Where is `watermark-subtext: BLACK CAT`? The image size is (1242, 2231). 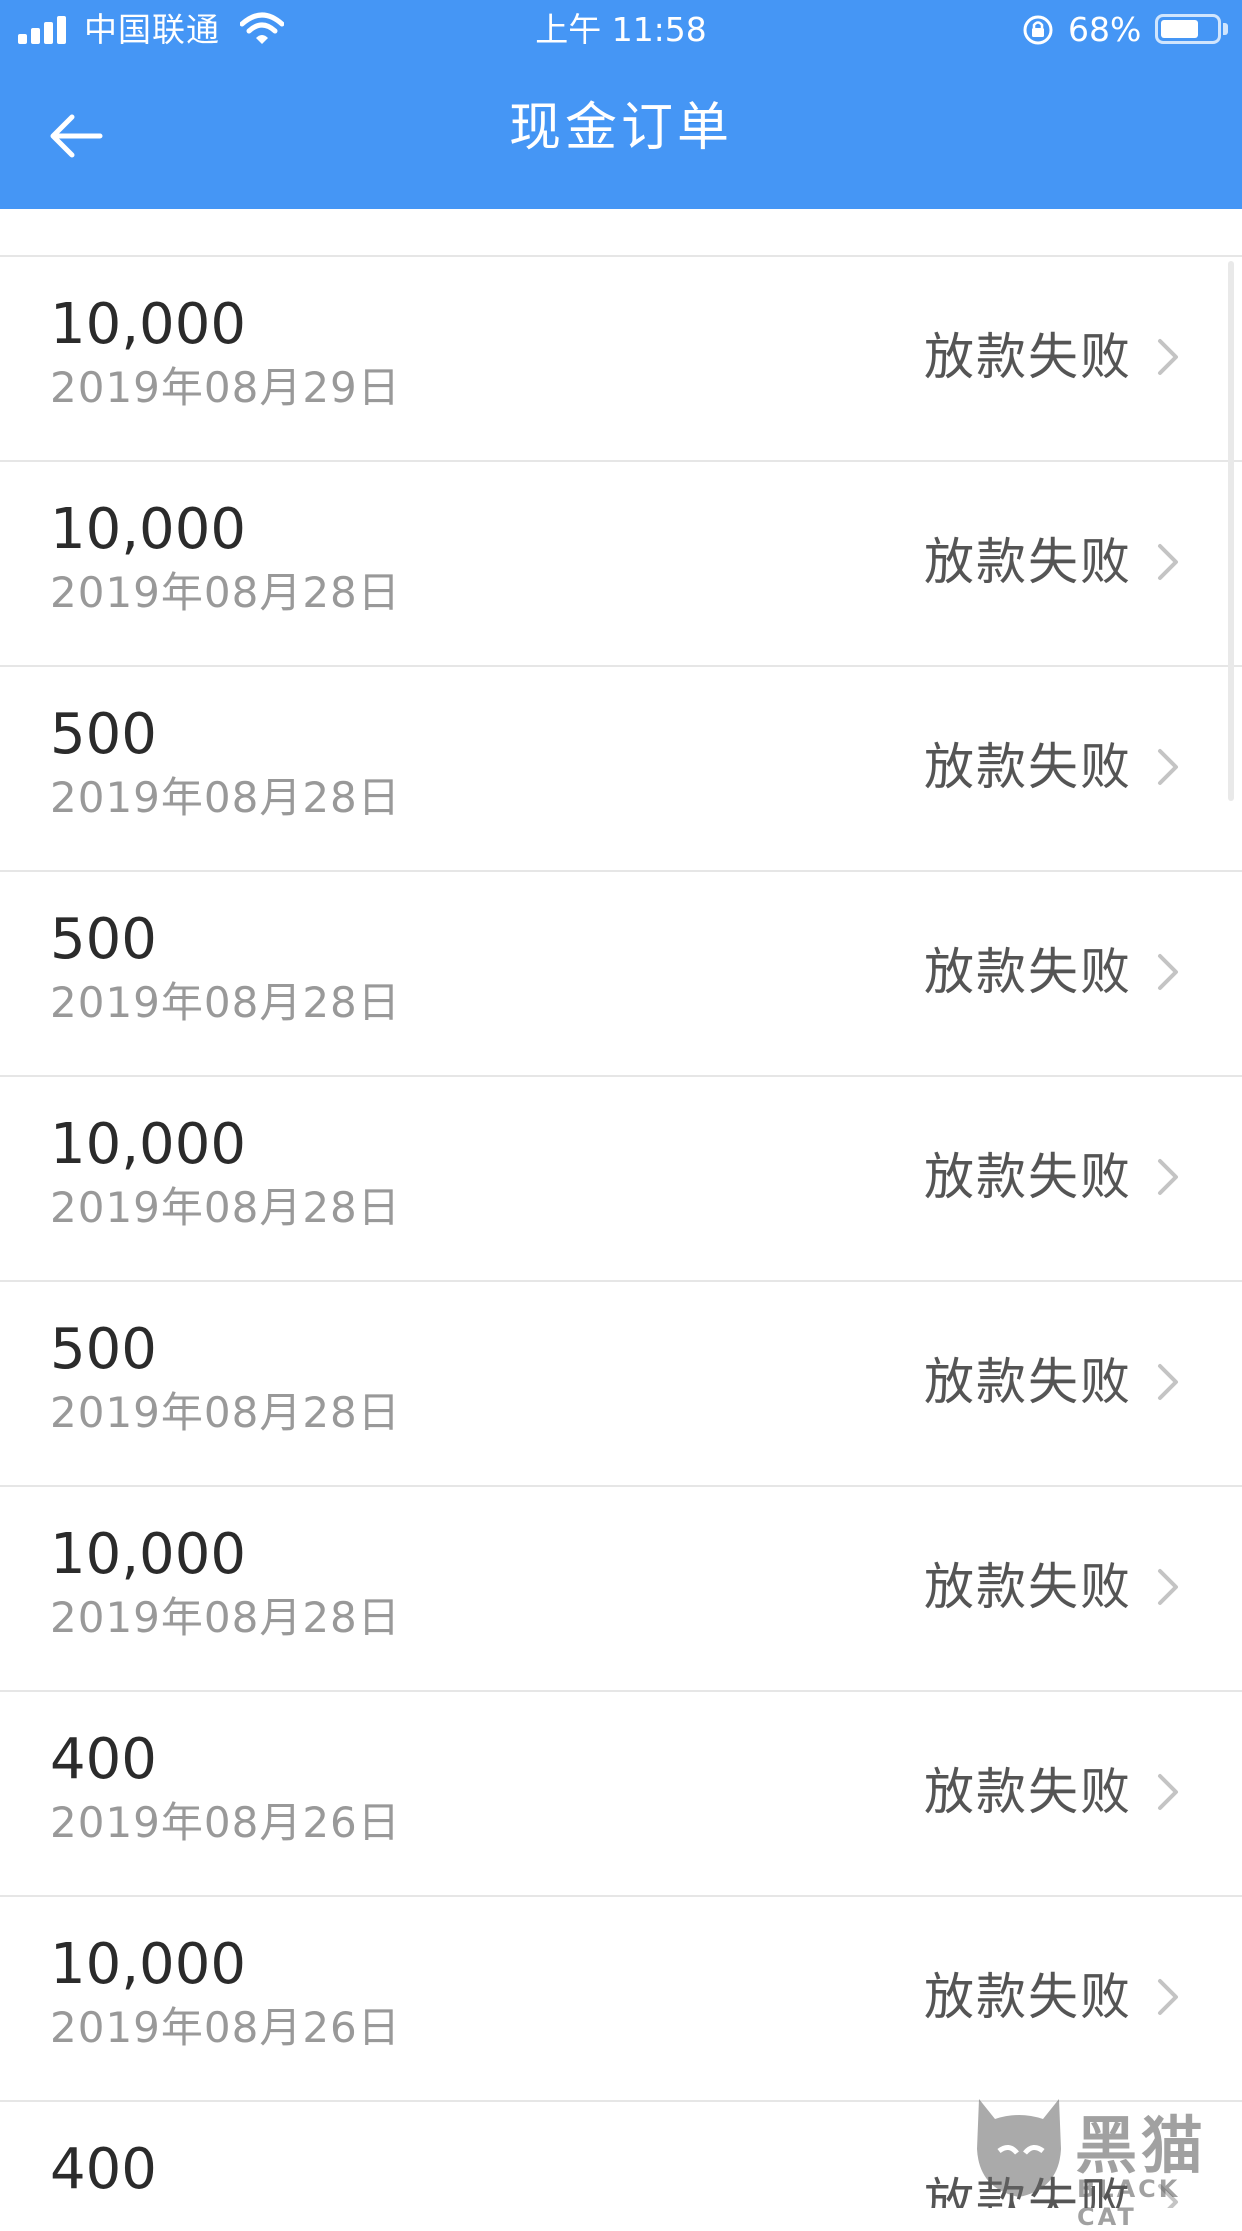 watermark-subtext: BLACK CAT is located at coordinates (1129, 2203).